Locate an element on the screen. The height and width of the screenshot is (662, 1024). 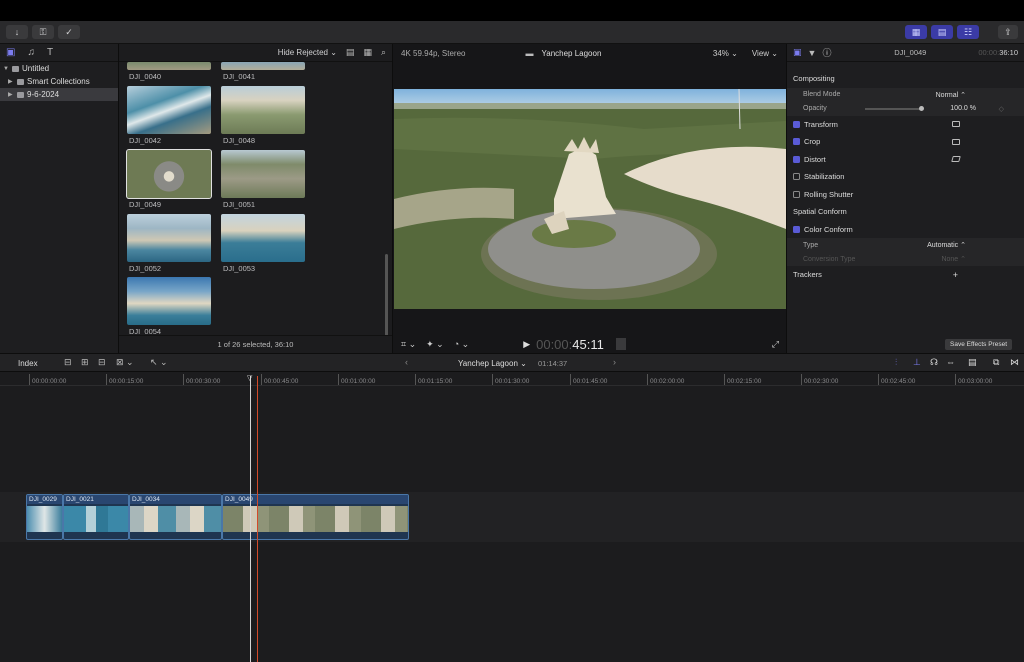
forward-arrow-icon: › is located at coordinates (614, 362).